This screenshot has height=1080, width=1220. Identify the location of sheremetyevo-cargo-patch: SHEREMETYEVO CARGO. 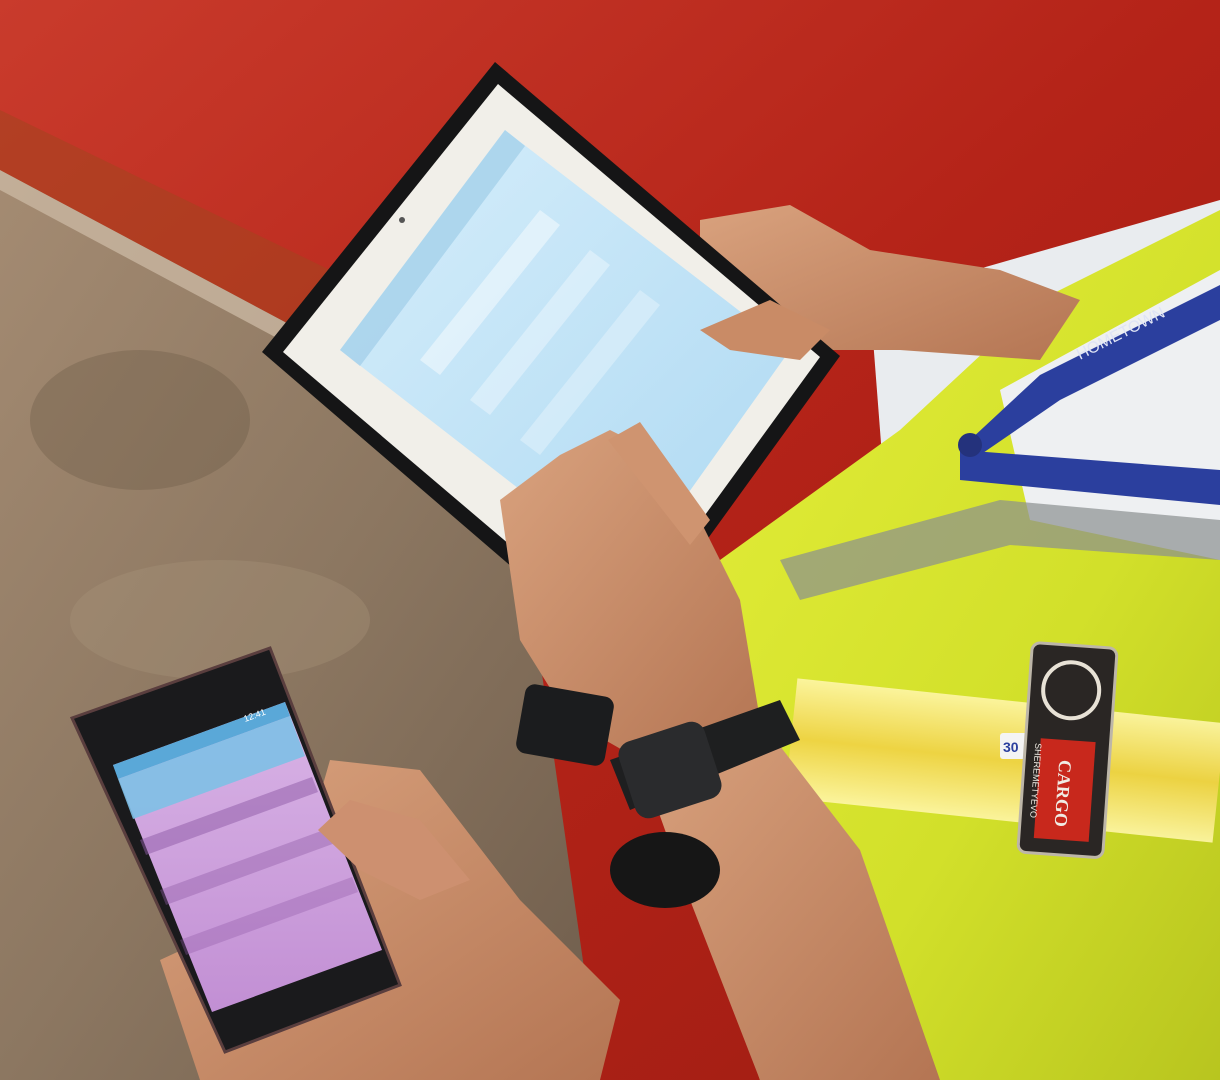
(1067, 750).